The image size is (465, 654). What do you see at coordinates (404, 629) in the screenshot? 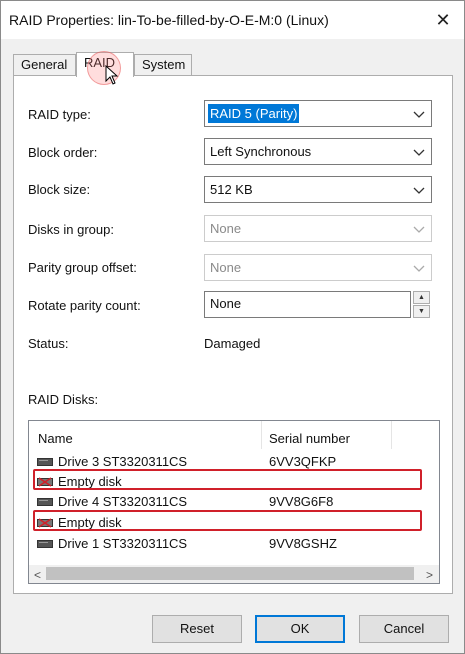
I see `cancel-button: Cancel` at bounding box center [404, 629].